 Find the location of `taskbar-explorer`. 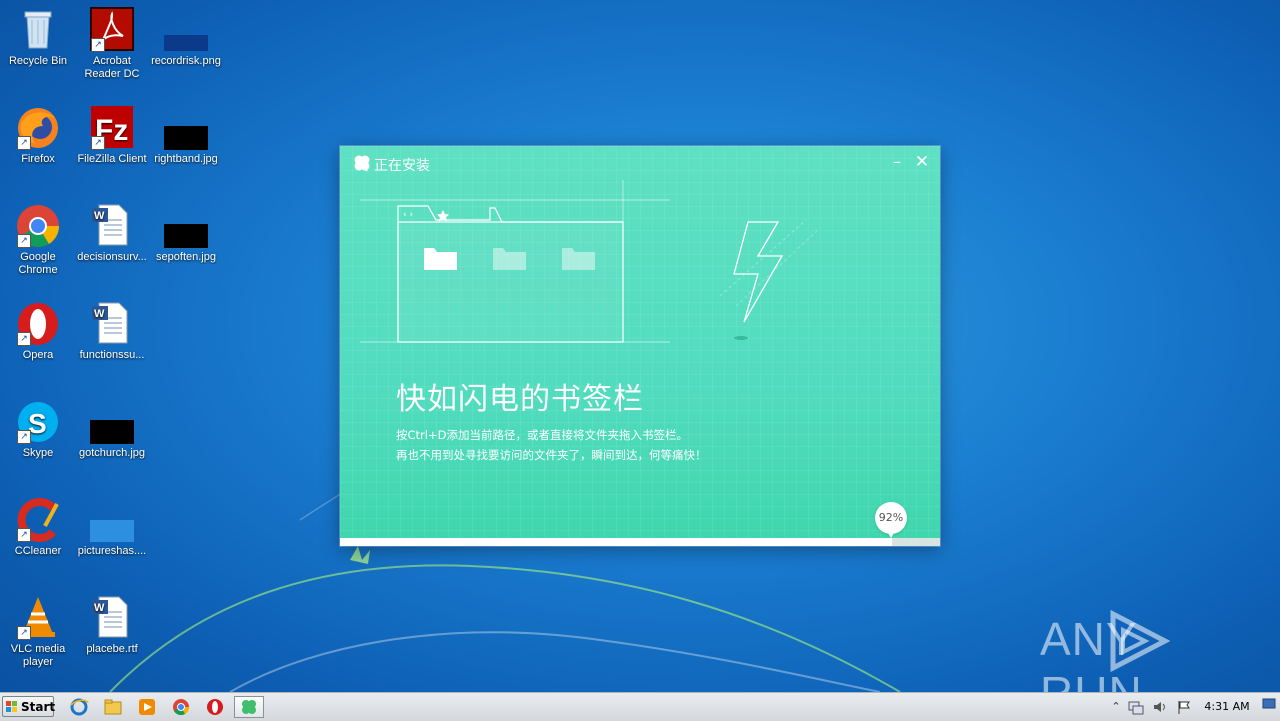

taskbar-explorer is located at coordinates (113, 707).